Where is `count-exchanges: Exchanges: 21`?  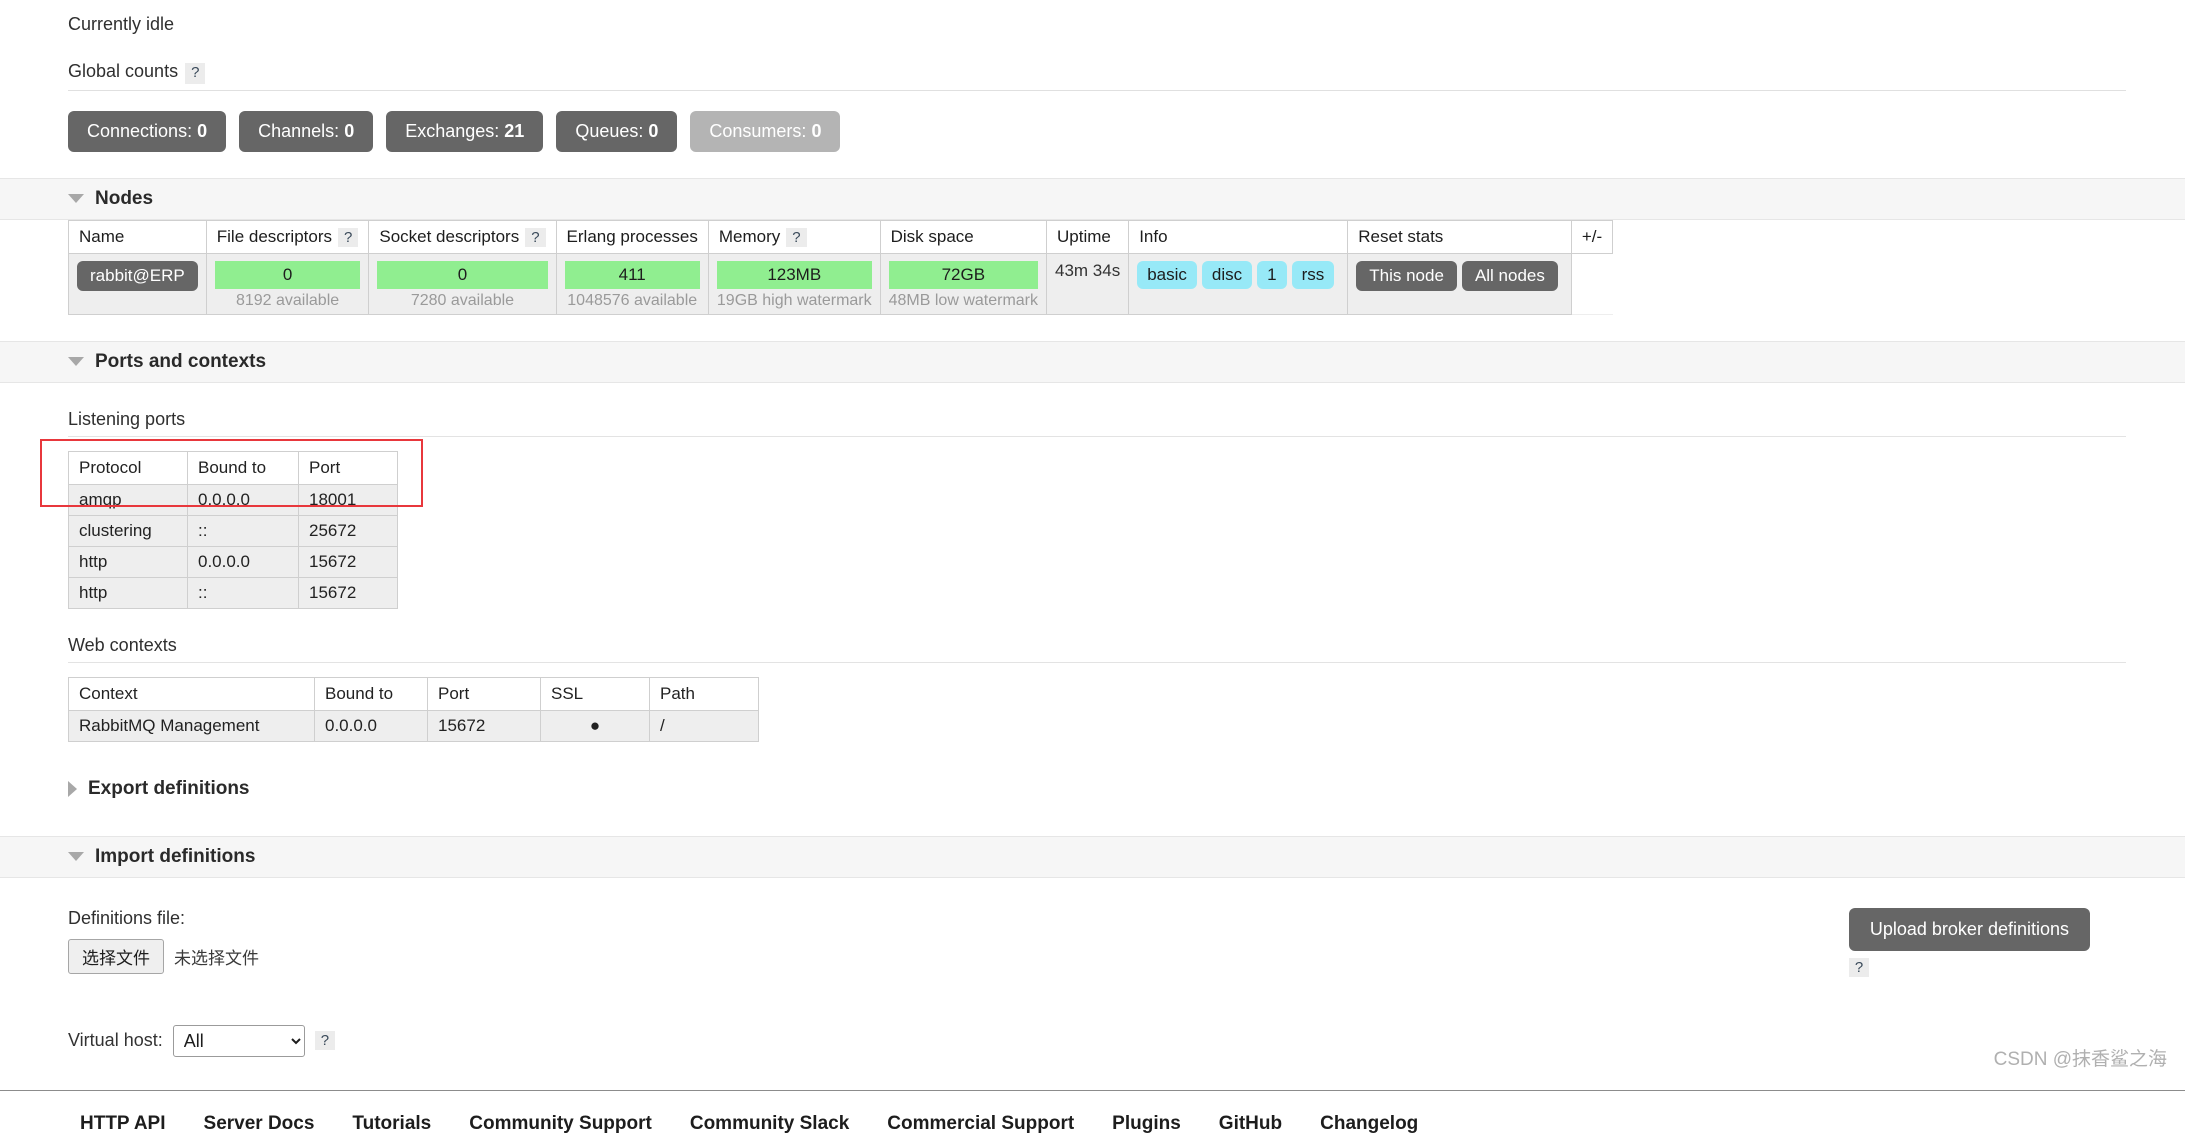
count-exchanges: Exchanges: 21 is located at coordinates (465, 131).